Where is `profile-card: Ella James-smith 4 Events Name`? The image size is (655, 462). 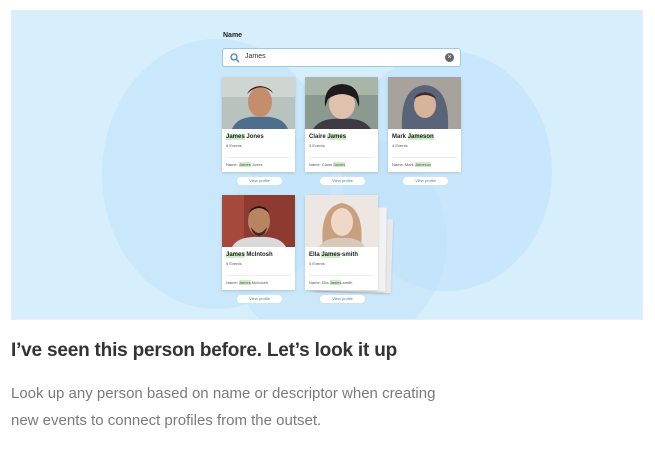 profile-card: Ella James-smith 4 Events Name is located at coordinates (341, 242).